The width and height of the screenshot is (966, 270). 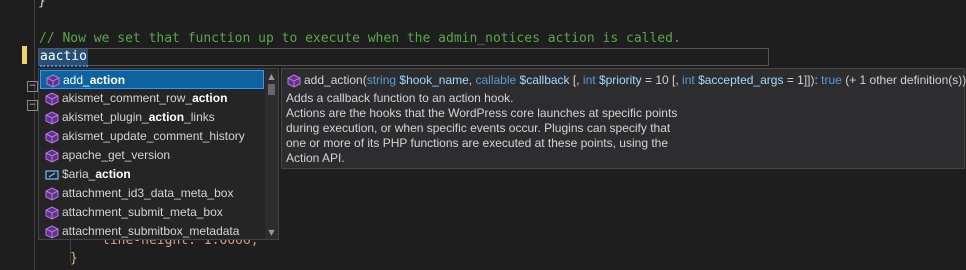 I want to click on completion-item: attachment_id3_data_meta_box, so click(x=152, y=193).